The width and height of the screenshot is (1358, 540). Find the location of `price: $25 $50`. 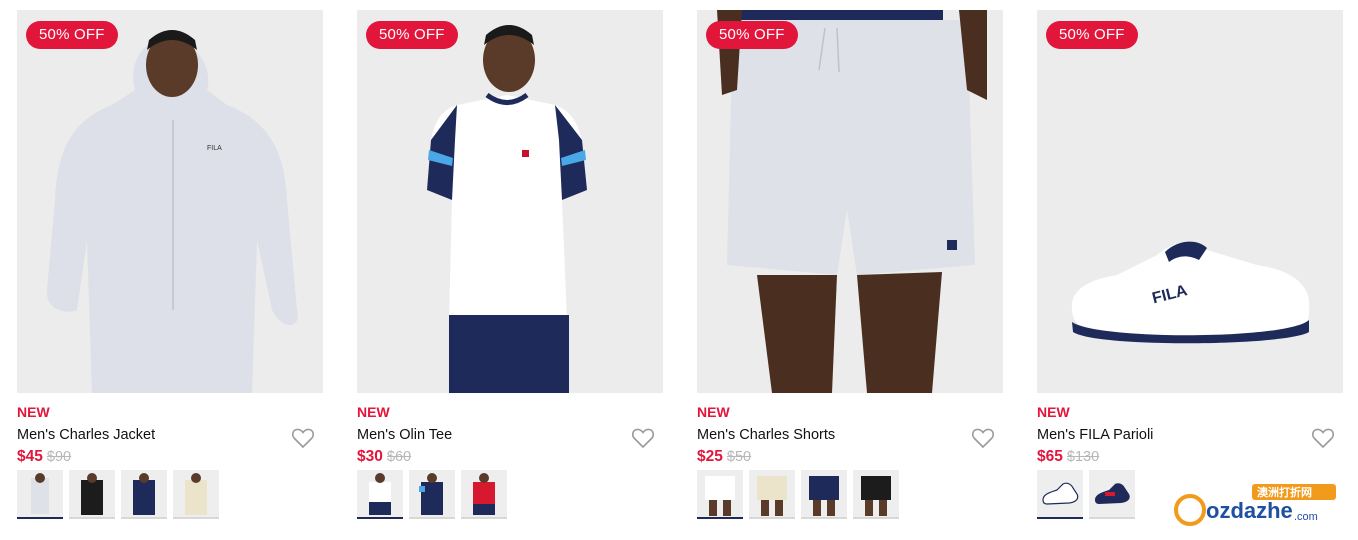

price: $25 $50 is located at coordinates (724, 457).